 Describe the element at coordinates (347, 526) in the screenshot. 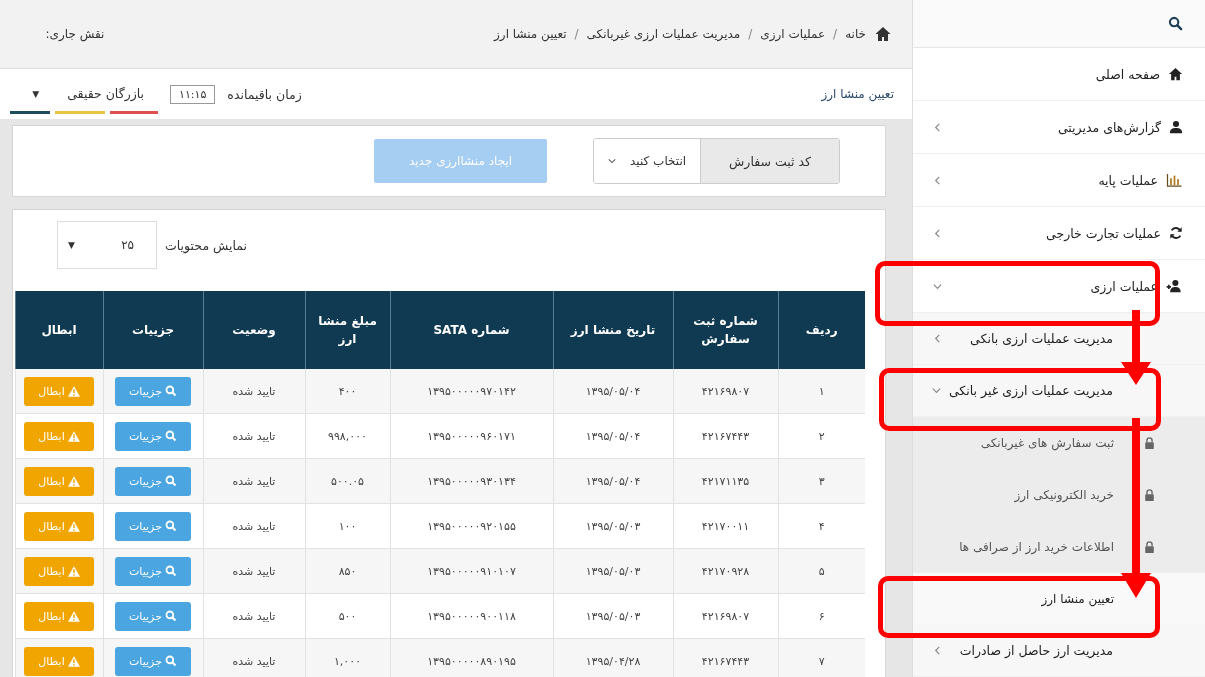

I see `table-cell: ۱۰۰` at that location.